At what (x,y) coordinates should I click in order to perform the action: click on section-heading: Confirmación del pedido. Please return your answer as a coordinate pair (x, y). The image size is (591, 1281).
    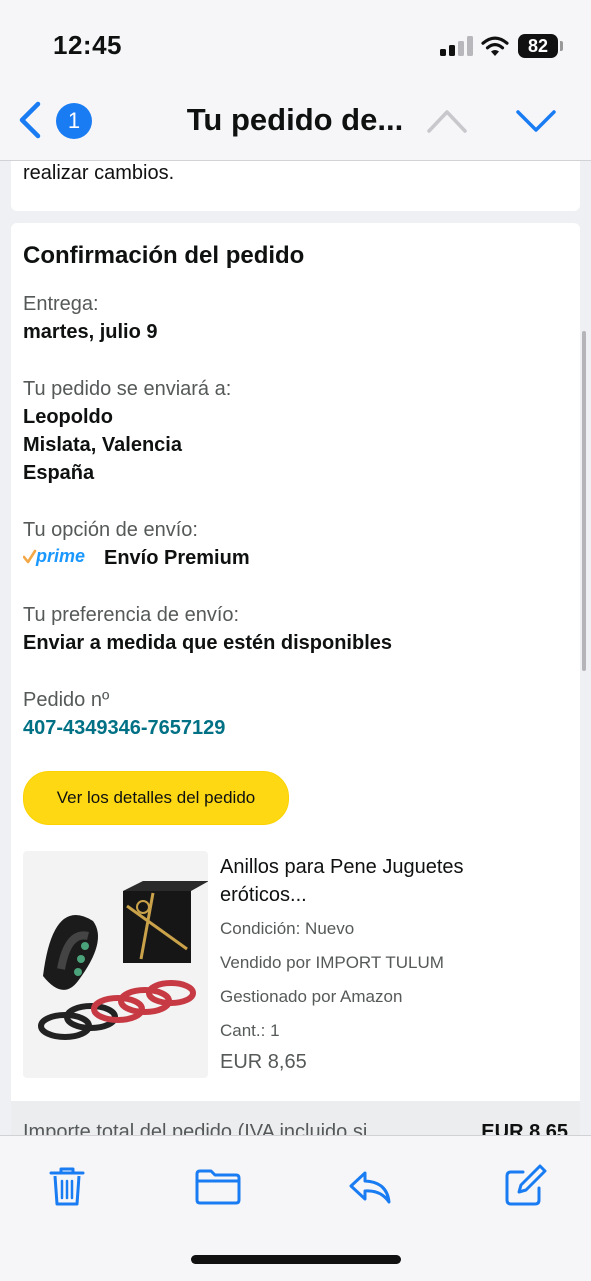
    Looking at the image, I should click on (164, 255).